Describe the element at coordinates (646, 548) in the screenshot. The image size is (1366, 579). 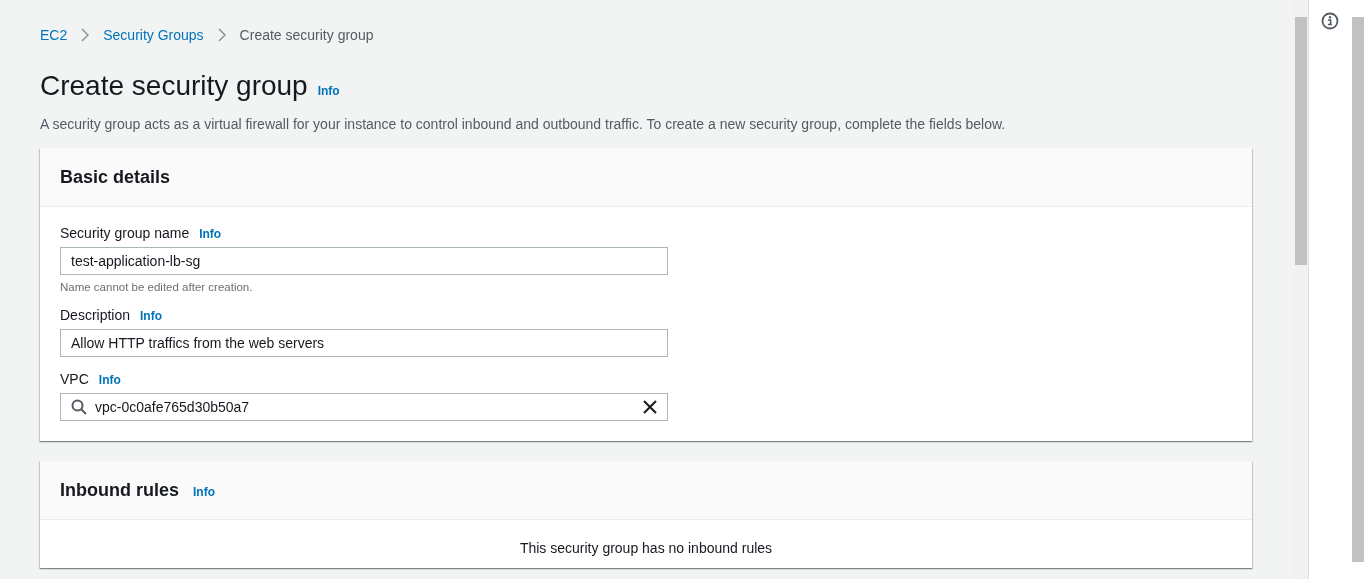
I see `empty-message: This security group has no inbound rules` at that location.